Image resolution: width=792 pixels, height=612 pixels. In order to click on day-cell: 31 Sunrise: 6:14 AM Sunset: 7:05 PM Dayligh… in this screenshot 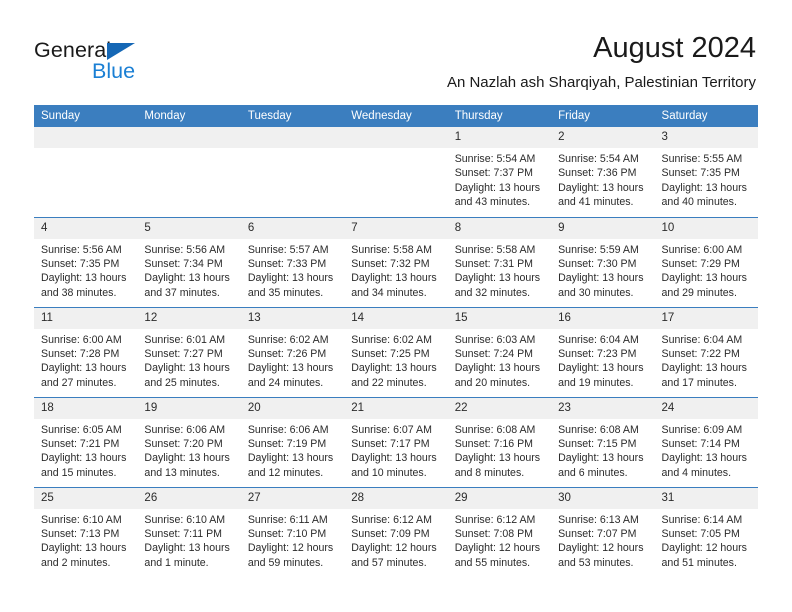, I will do `click(706, 530)`.